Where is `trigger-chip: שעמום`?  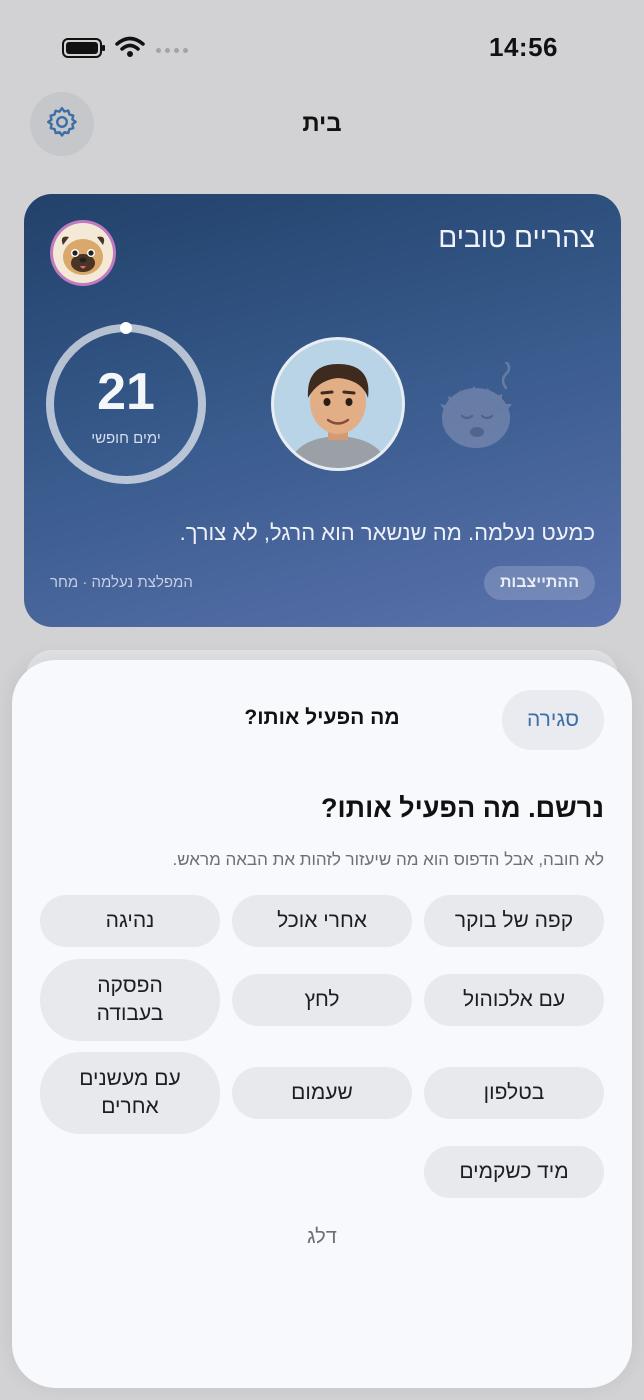
trigger-chip: שעמום is located at coordinates (322, 1093).